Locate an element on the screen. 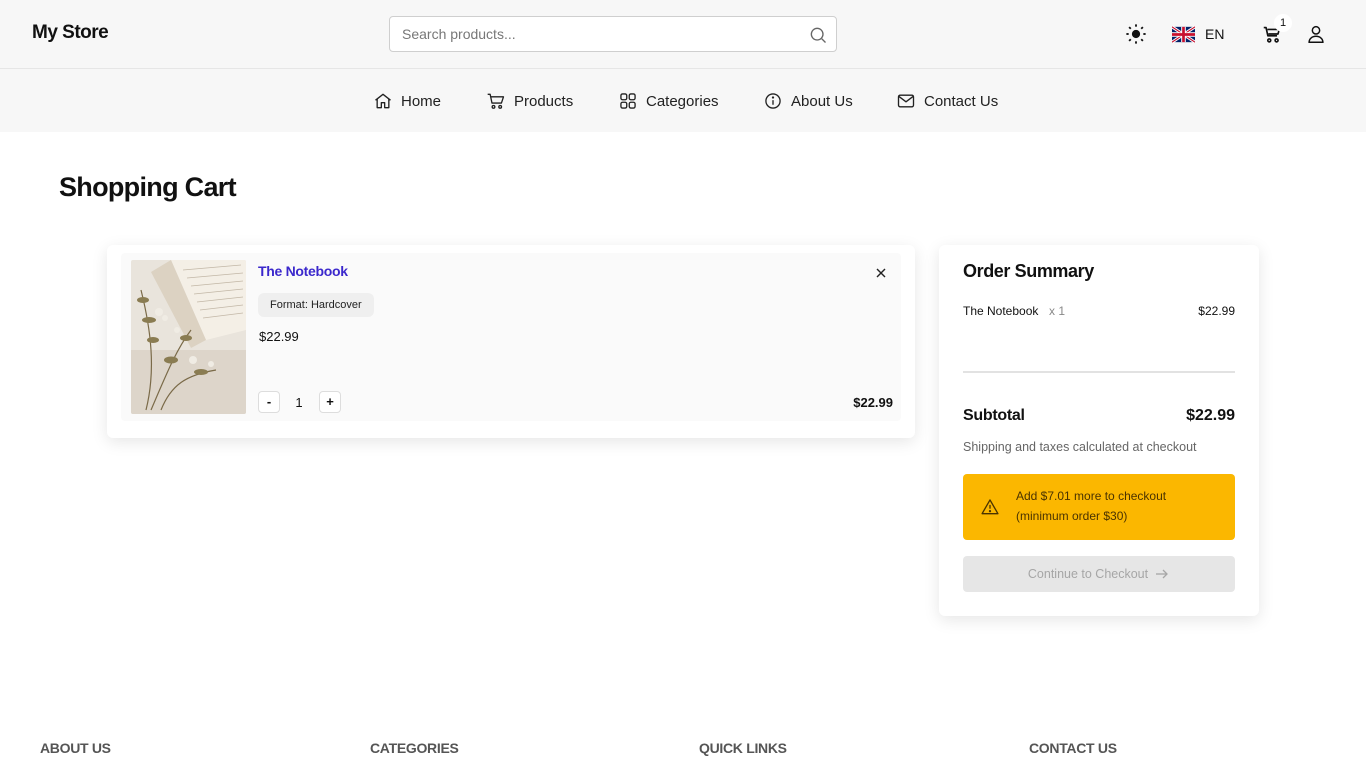 The height and width of the screenshot is (768, 1366). nav-item-categories: Categories is located at coordinates (668, 101).